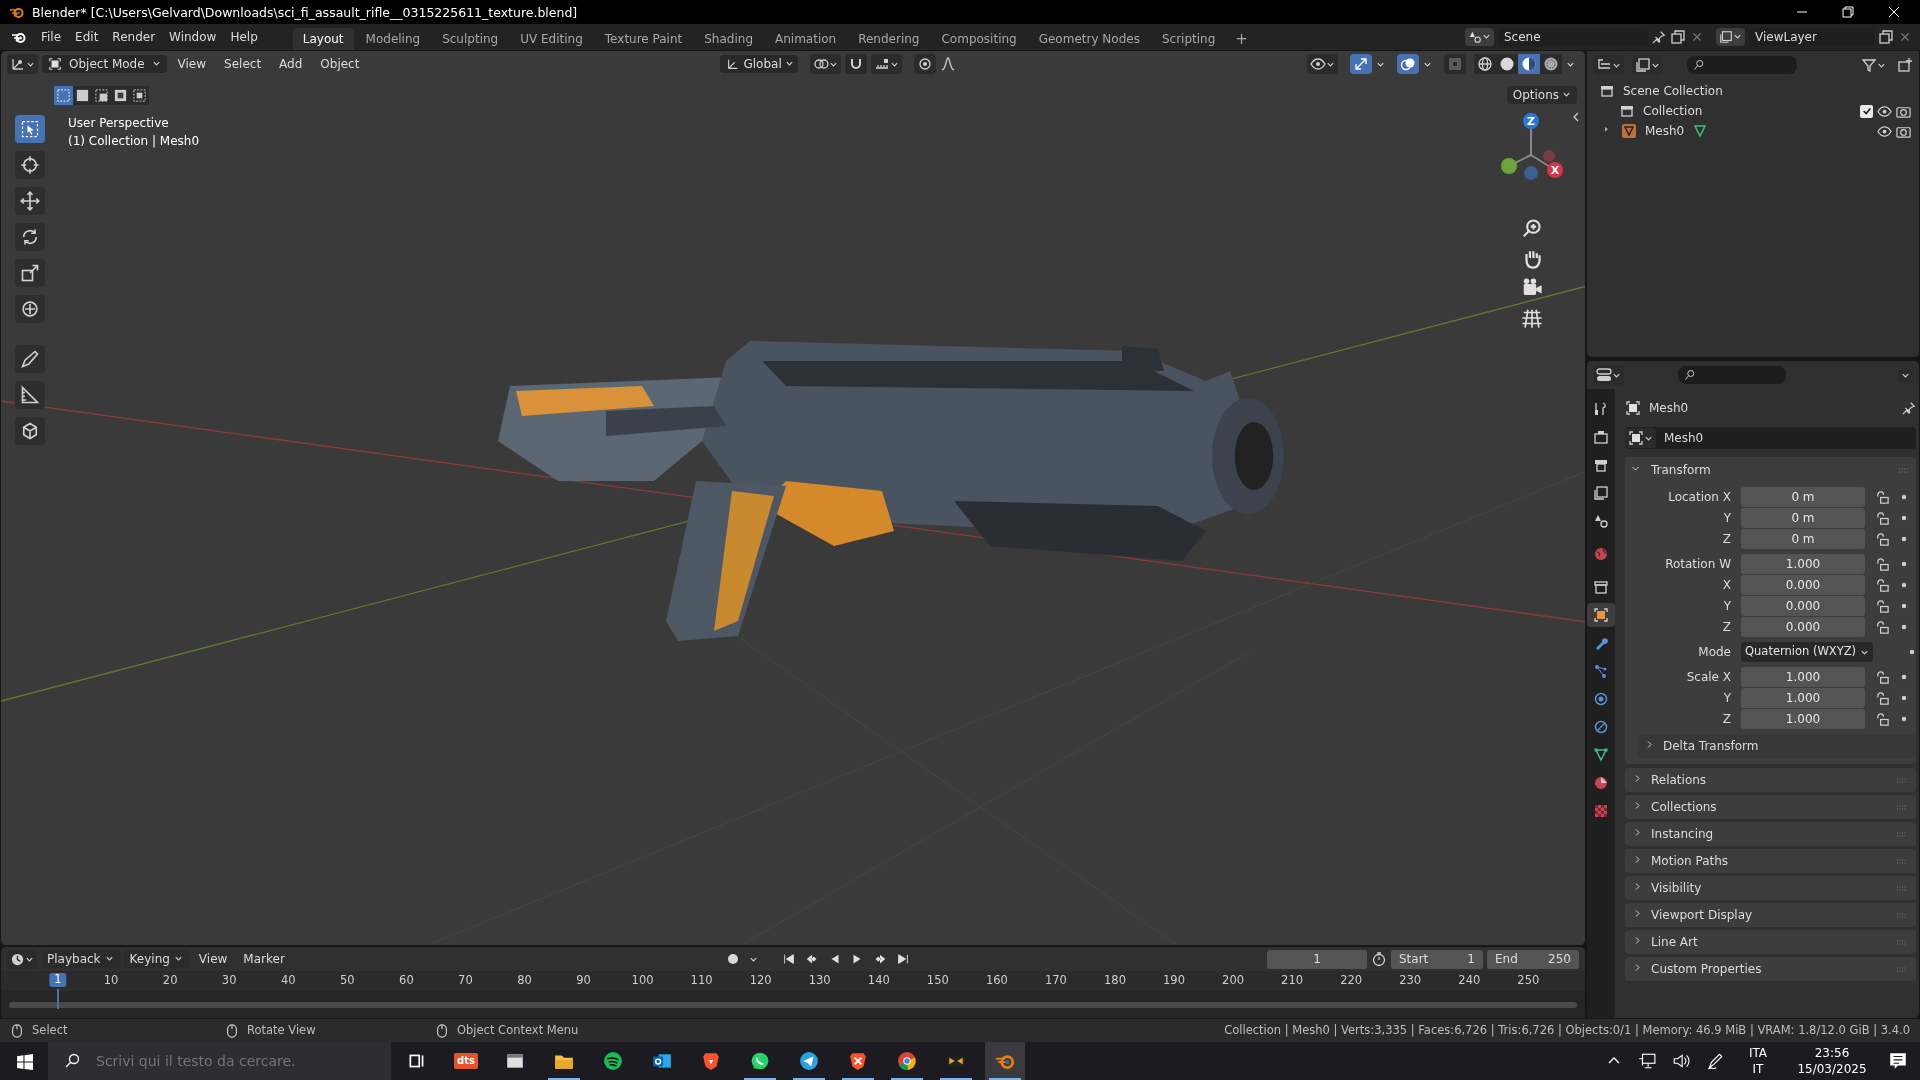  I want to click on outliner-item: Scene Collection, so click(1673, 91).